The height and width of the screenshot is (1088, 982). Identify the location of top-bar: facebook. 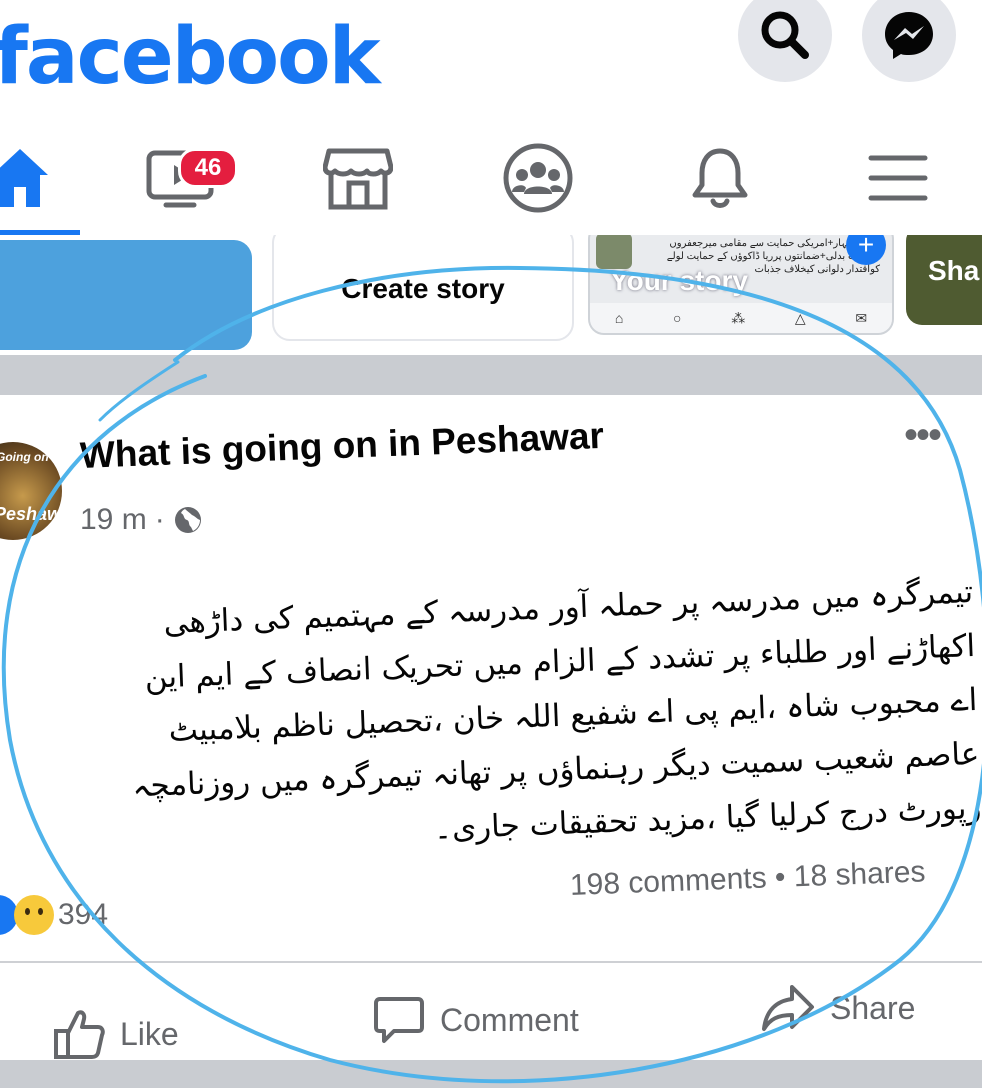
(491, 55).